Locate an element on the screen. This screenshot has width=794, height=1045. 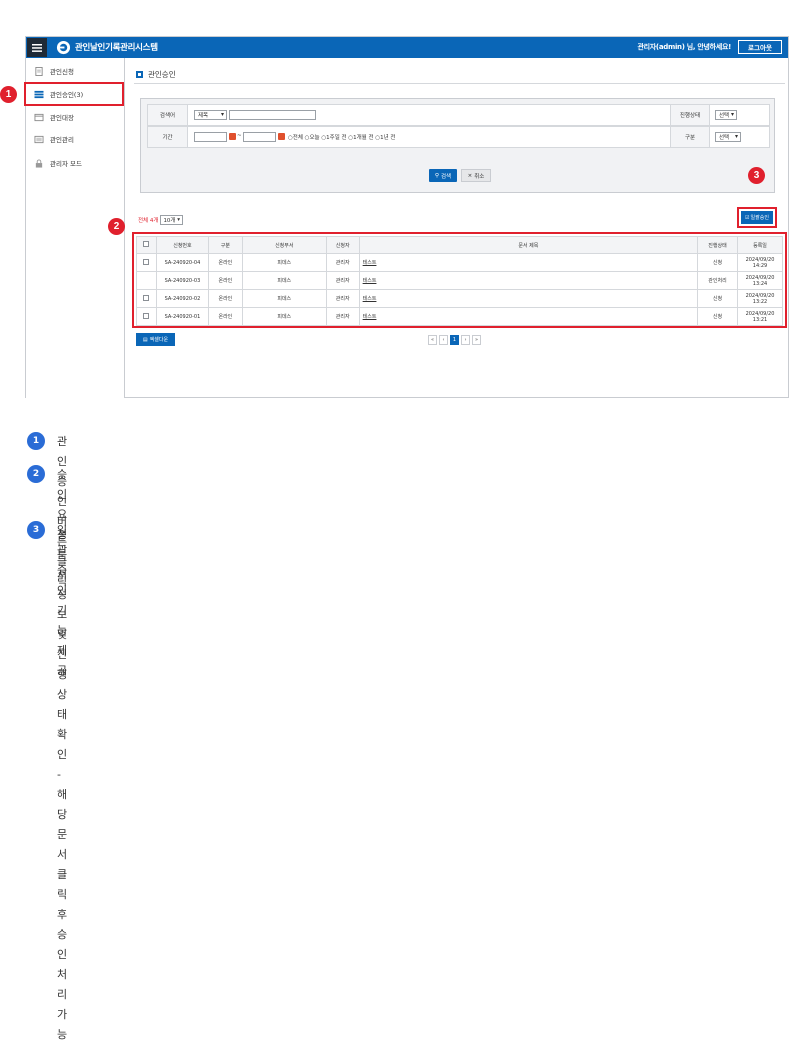
hamburger-menu-button is located at coordinates (37, 47).